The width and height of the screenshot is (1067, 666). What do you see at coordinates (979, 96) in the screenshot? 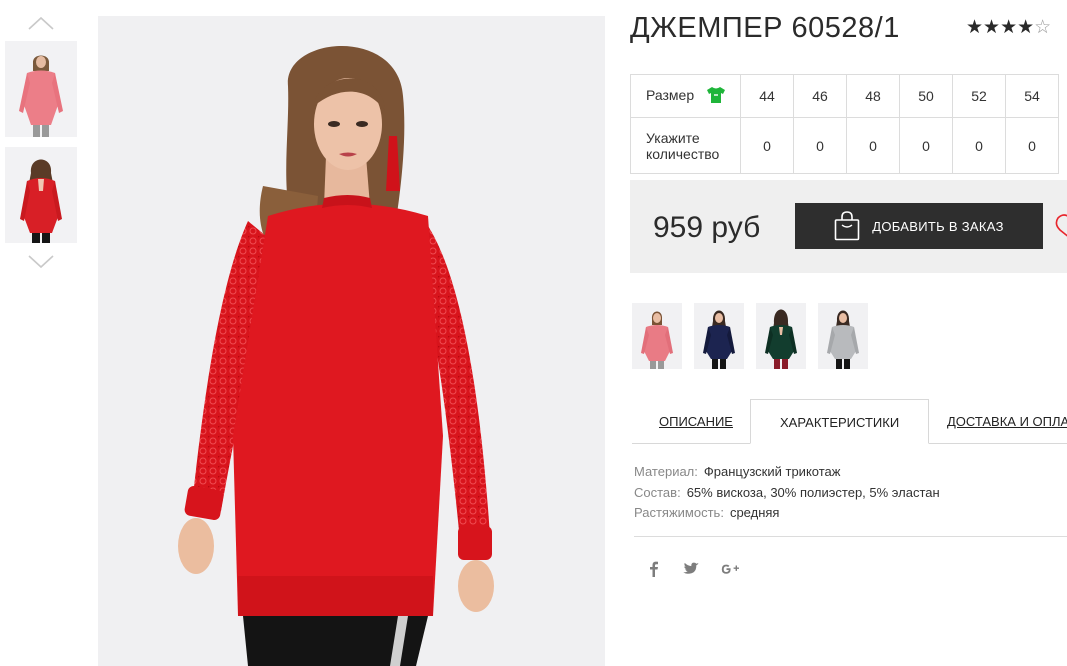
I see `size-cell: 52` at bounding box center [979, 96].